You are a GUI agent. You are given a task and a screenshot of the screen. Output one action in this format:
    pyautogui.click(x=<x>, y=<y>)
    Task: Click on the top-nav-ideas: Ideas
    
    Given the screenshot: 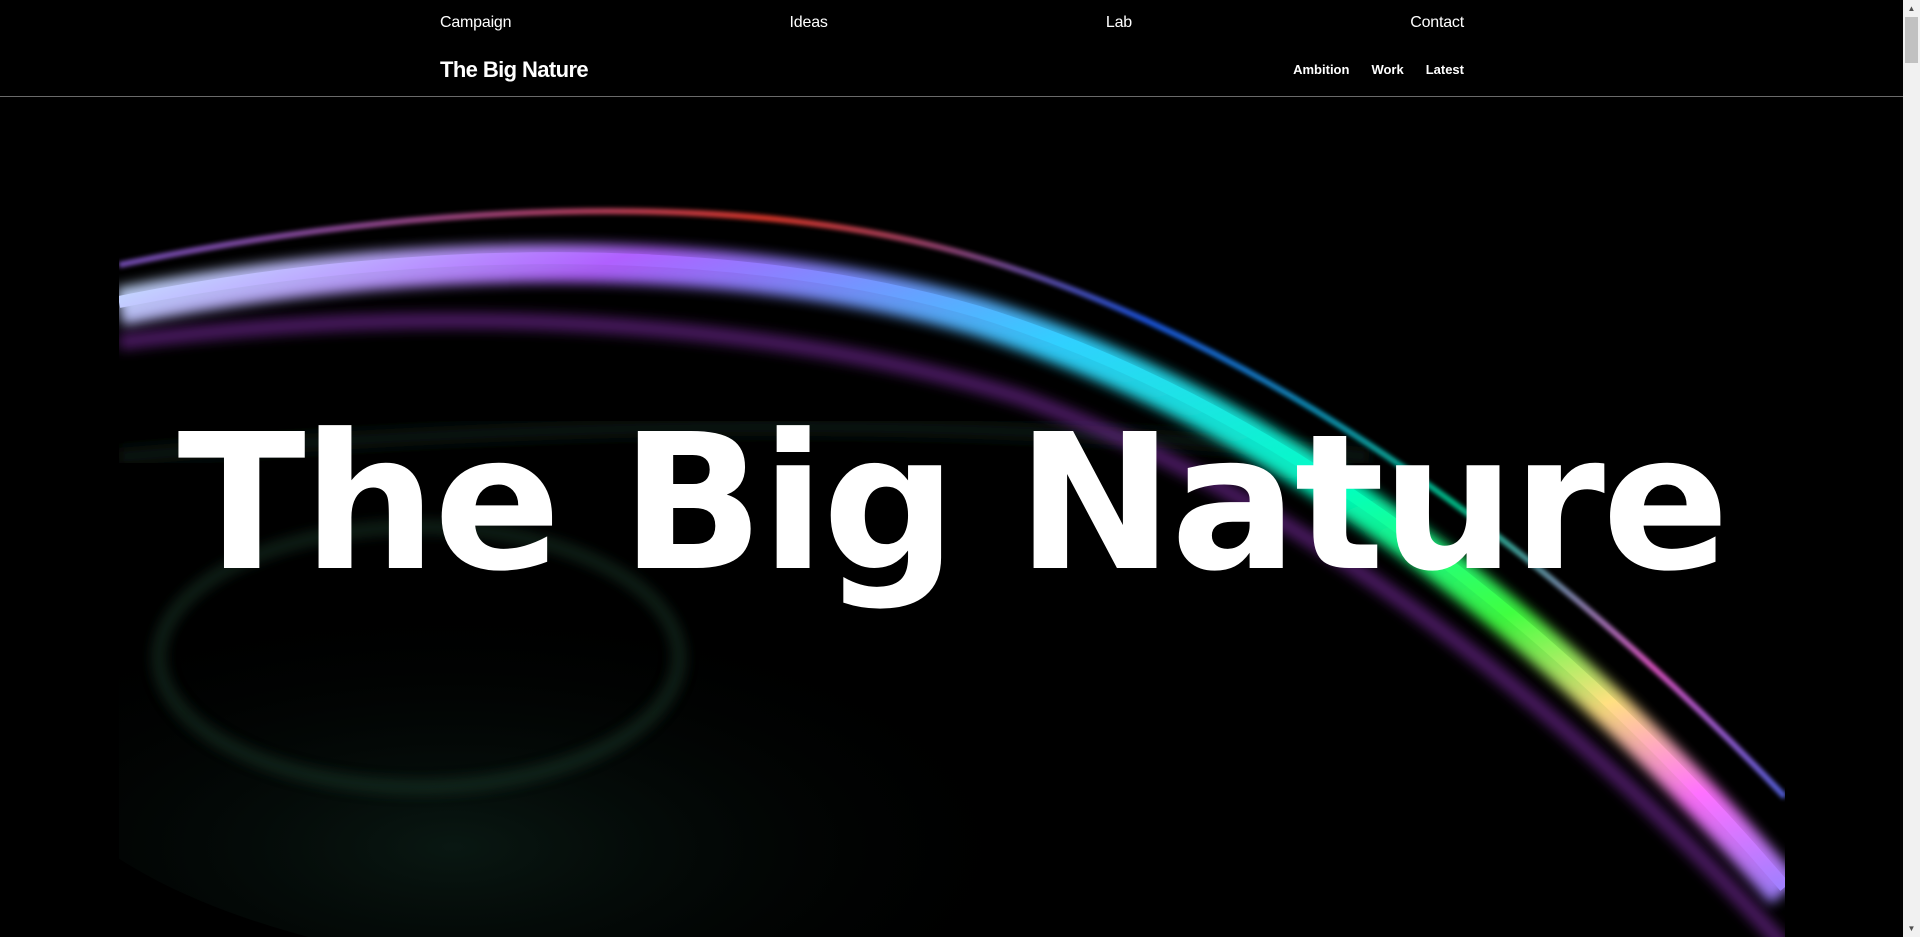 What is the action you would take?
    pyautogui.click(x=809, y=23)
    